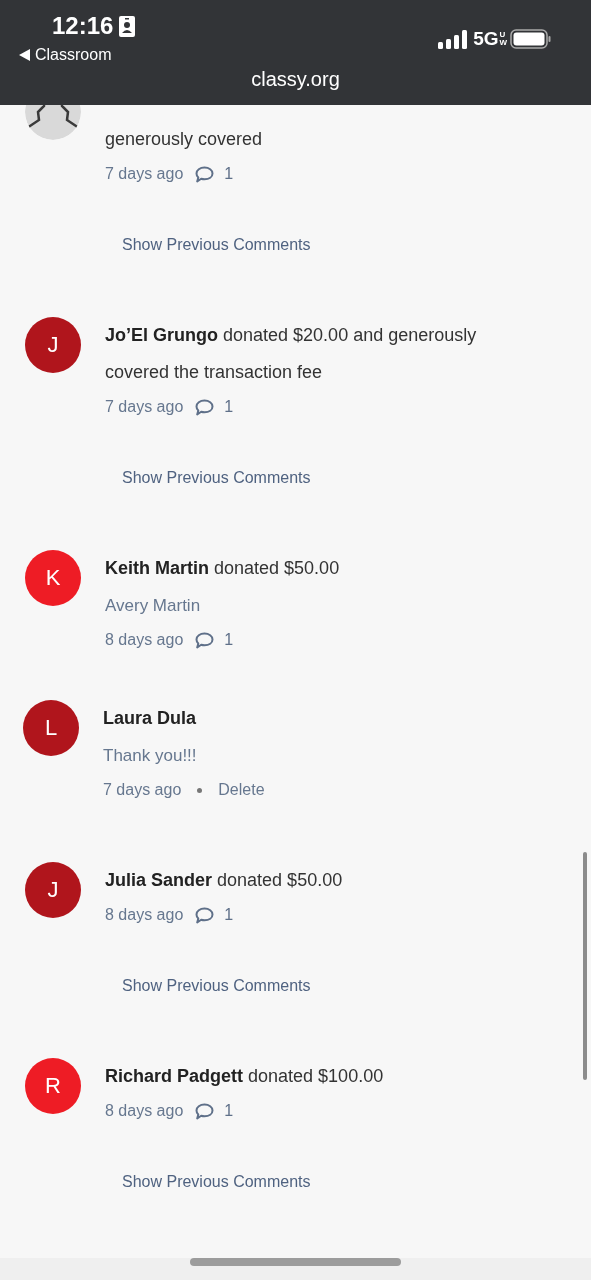  I want to click on donation-text: Richard Padgett donated $100.00, so click(245, 1076).